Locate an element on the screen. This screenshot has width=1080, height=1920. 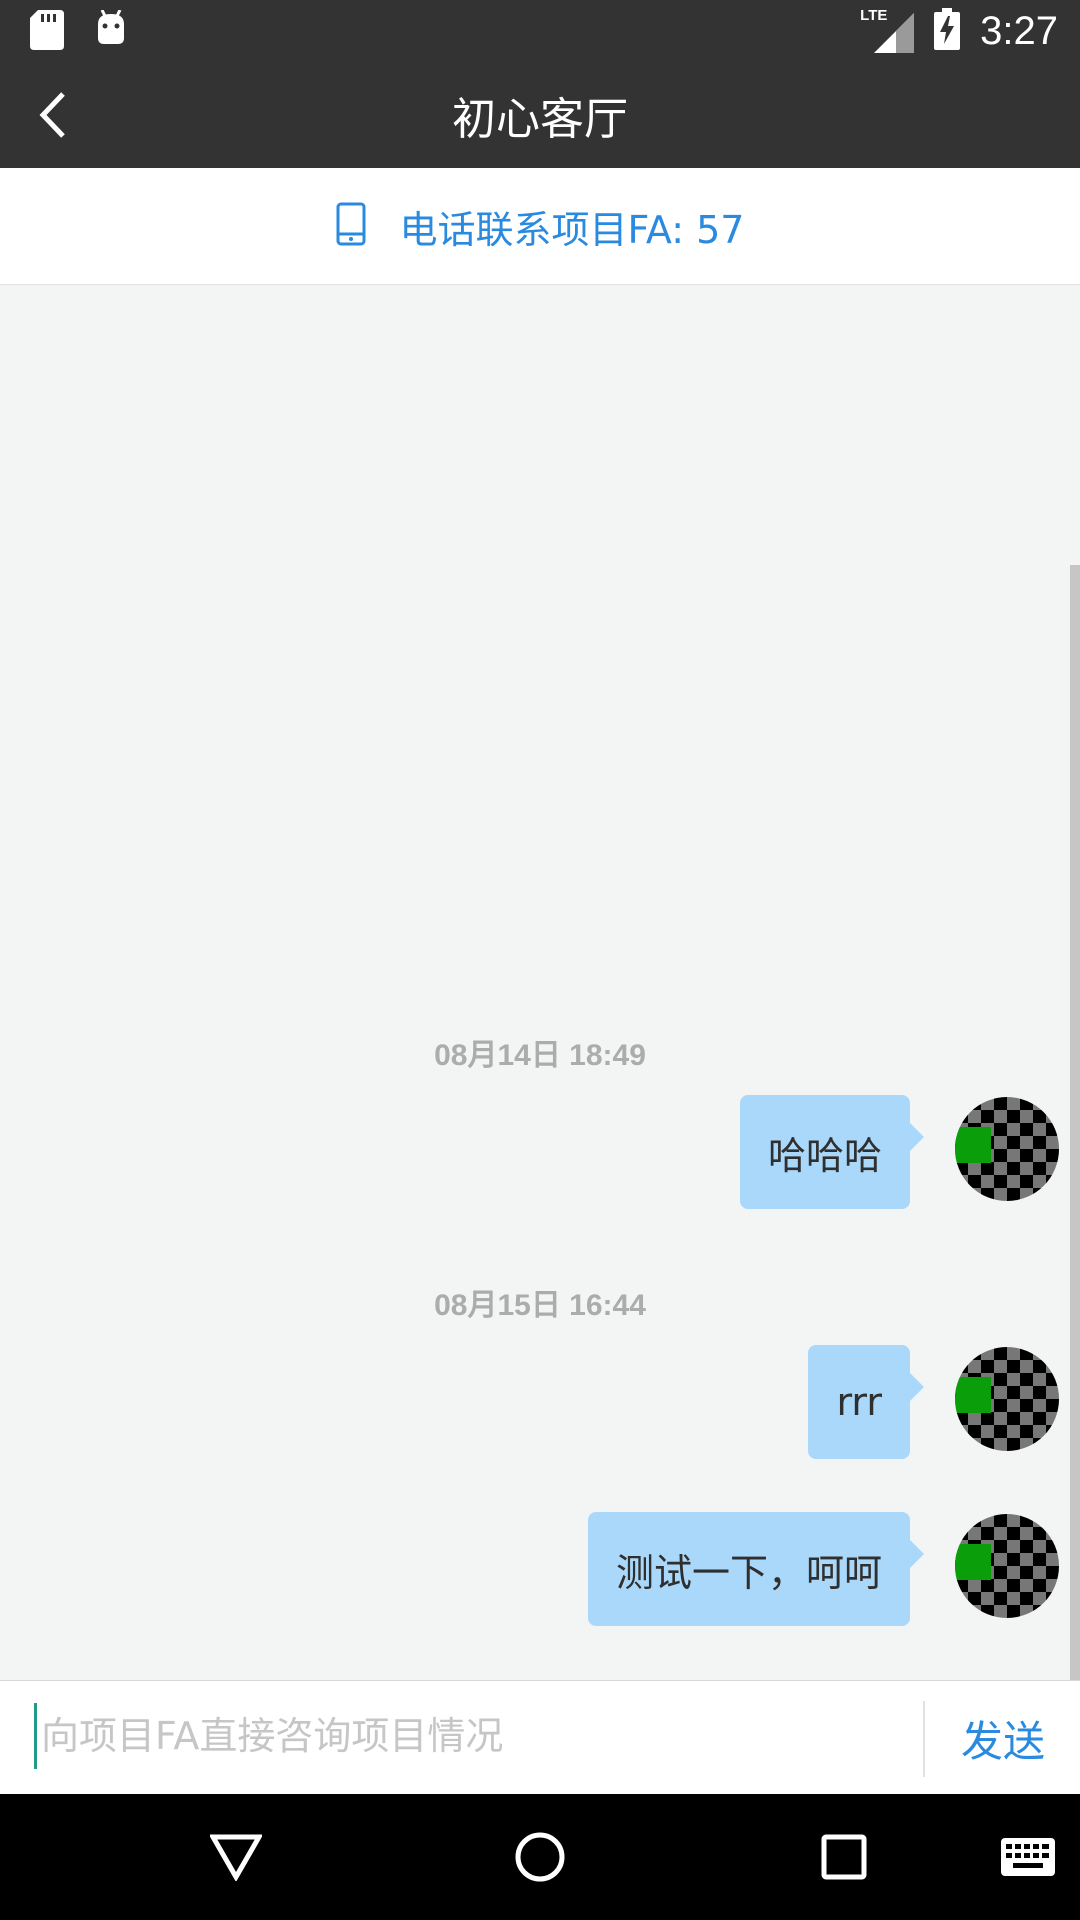
chevron-left-icon is located at coordinates (52, 115).